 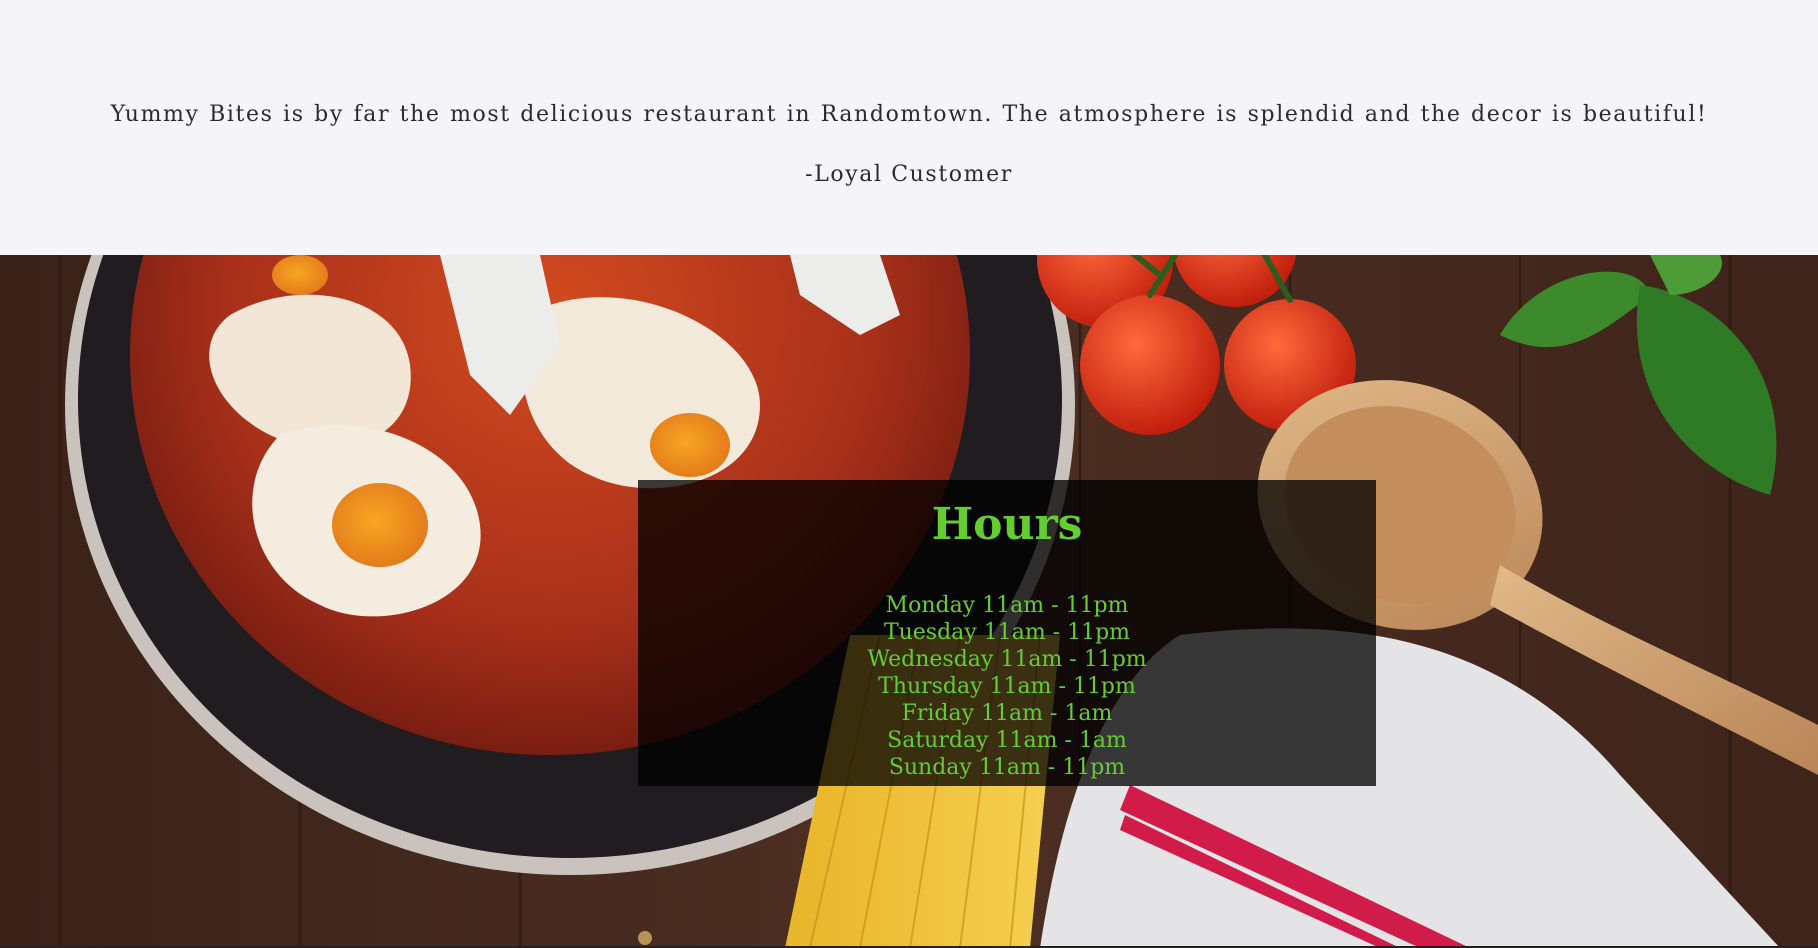 I want to click on hours-item-friday: Friday 11am - 1am, so click(x=1007, y=713).